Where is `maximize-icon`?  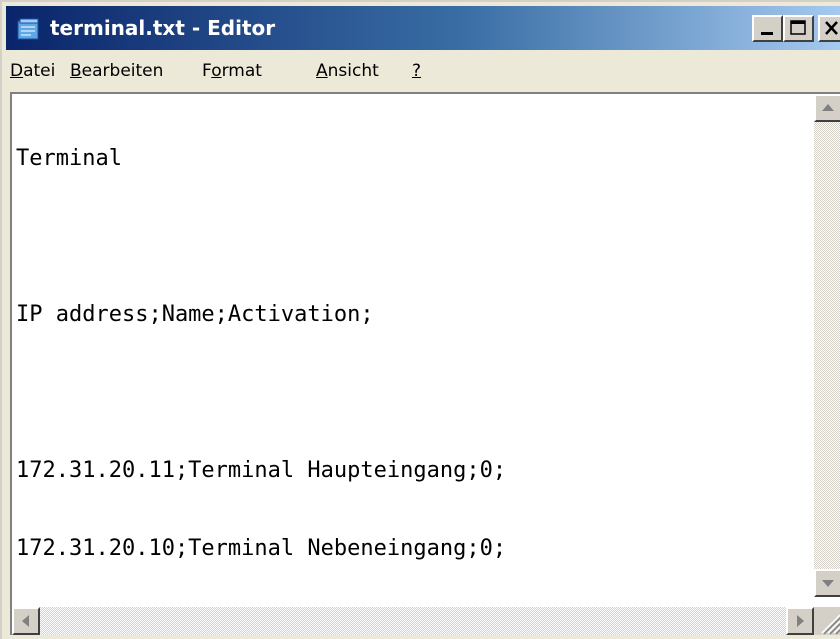 maximize-icon is located at coordinates (798, 27).